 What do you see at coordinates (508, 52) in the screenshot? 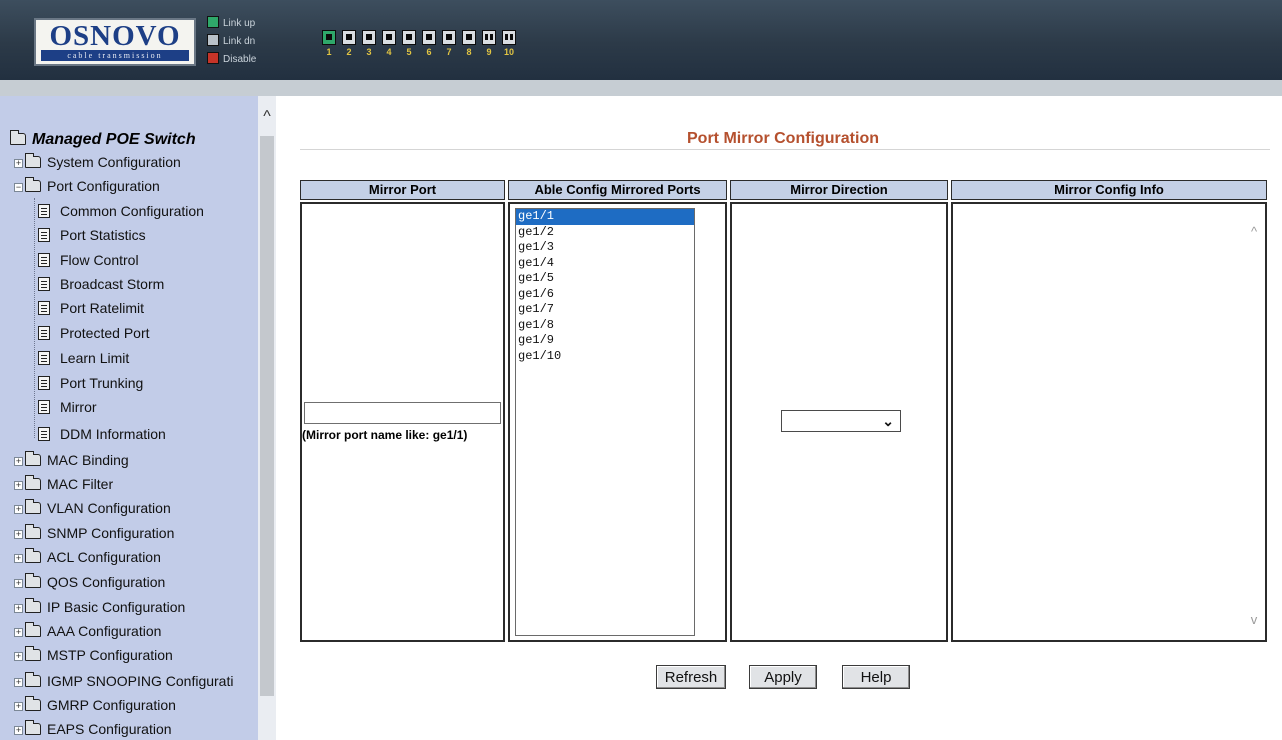
I see `port-number: 10` at bounding box center [508, 52].